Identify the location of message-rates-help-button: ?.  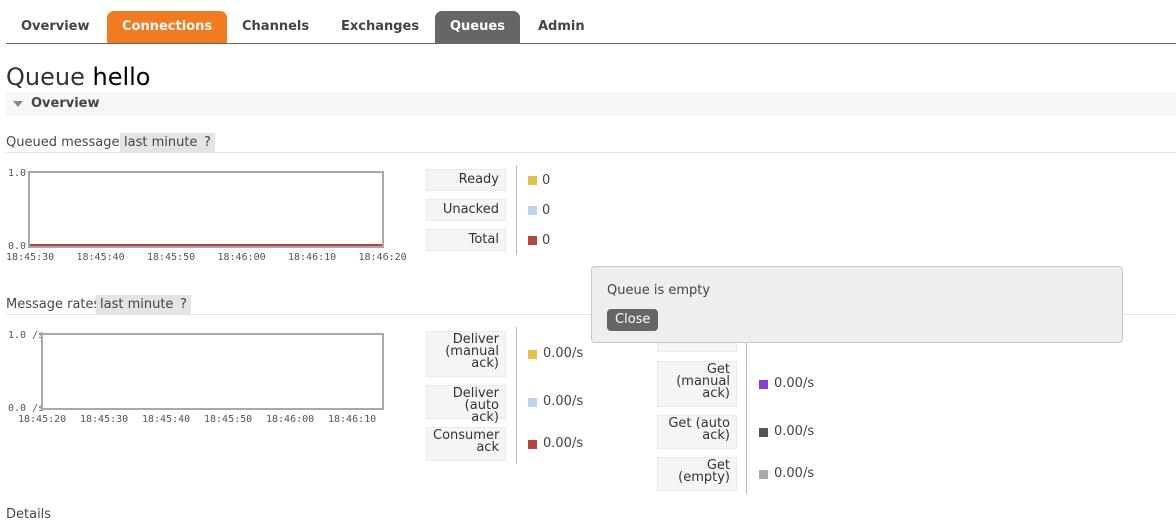
(183, 304).